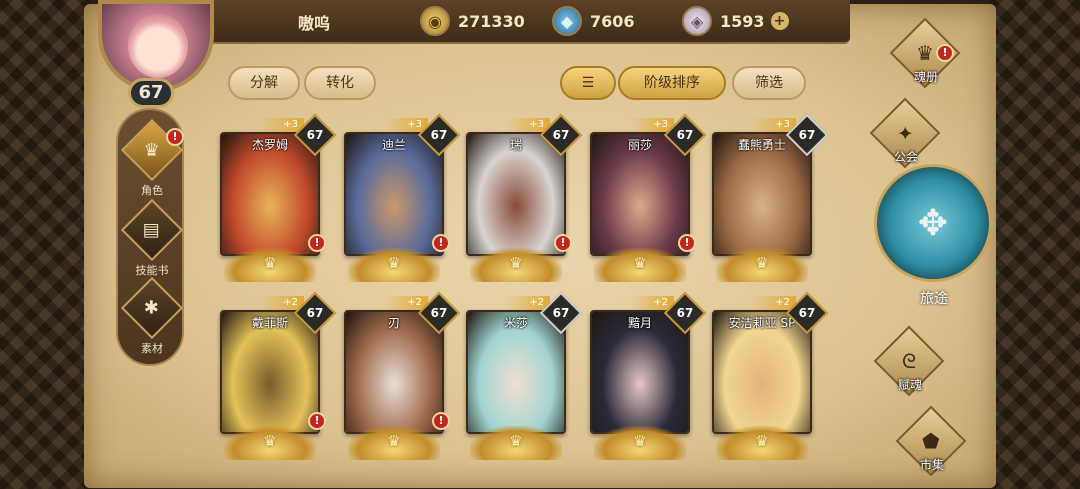 Image resolution: width=1080 pixels, height=489 pixels. I want to click on nav-characters-label: 角色, so click(152, 190).